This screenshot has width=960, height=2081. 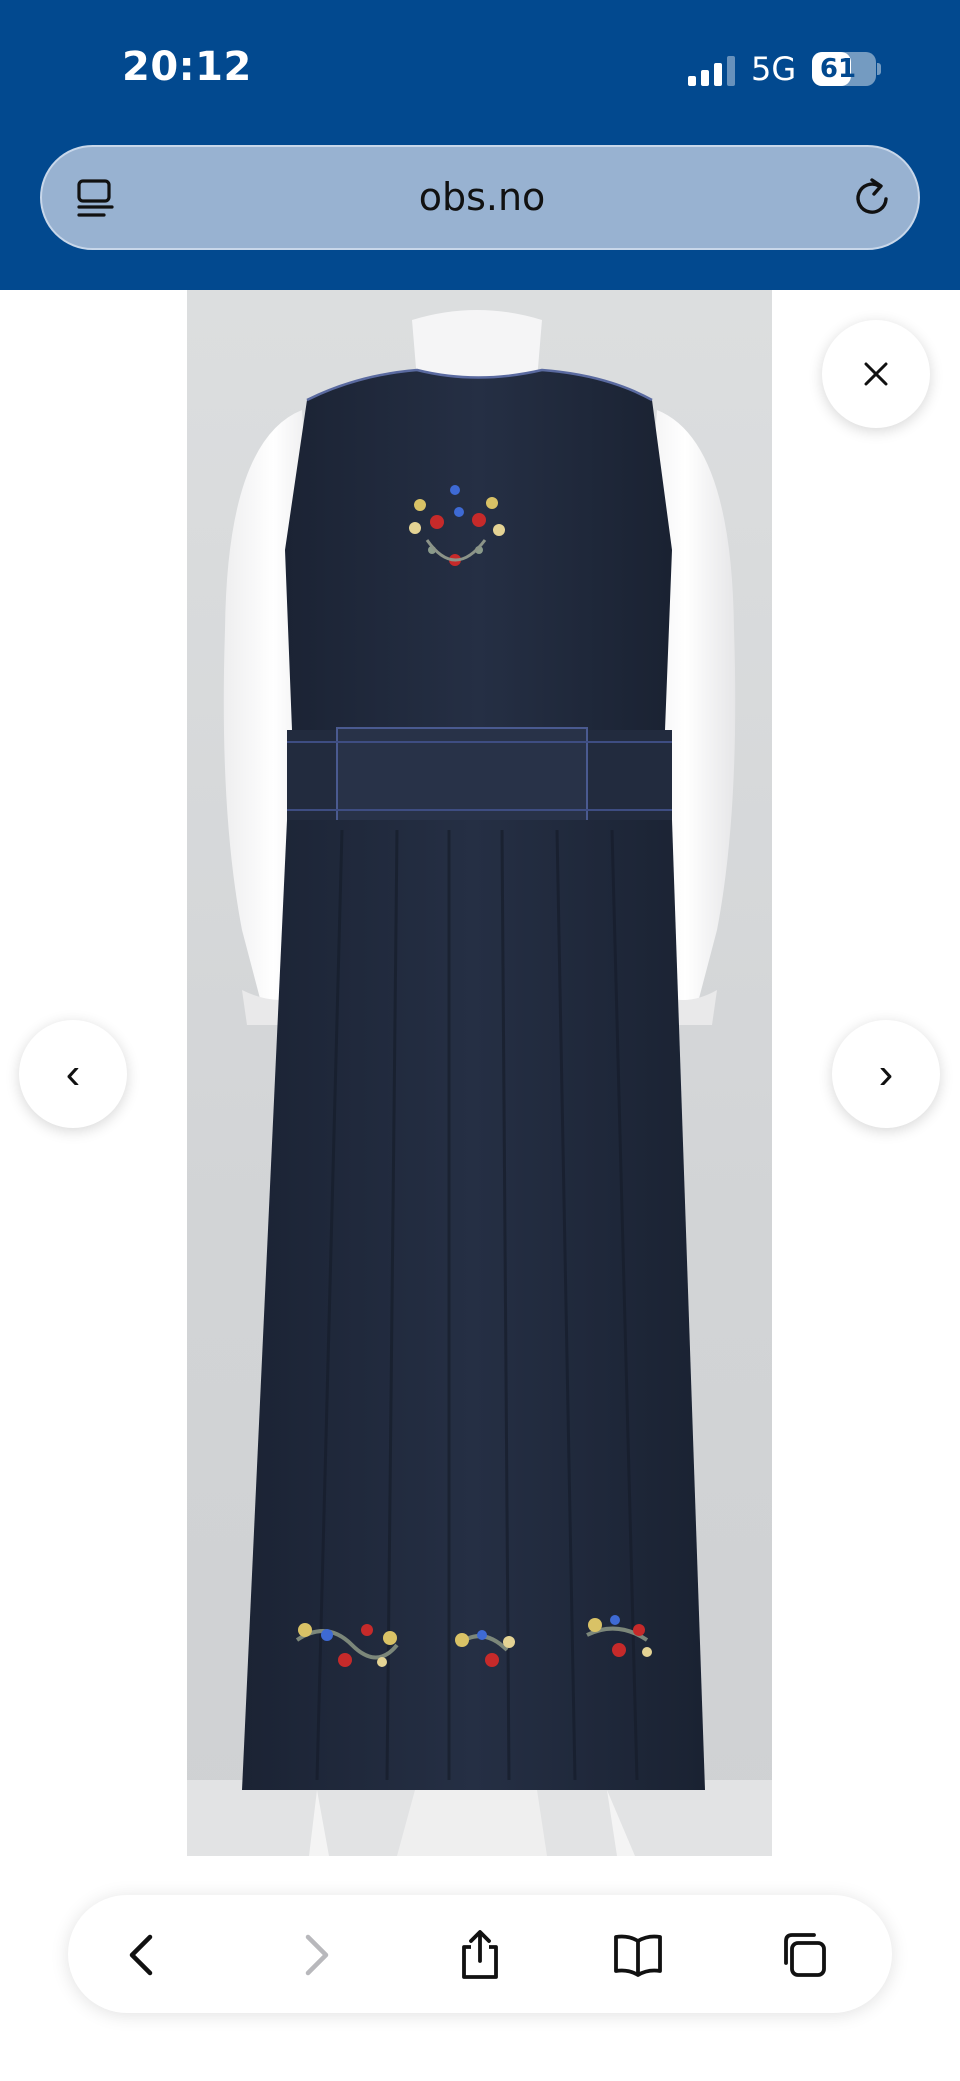 What do you see at coordinates (638, 1955) in the screenshot?
I see `bookmarks-icon` at bounding box center [638, 1955].